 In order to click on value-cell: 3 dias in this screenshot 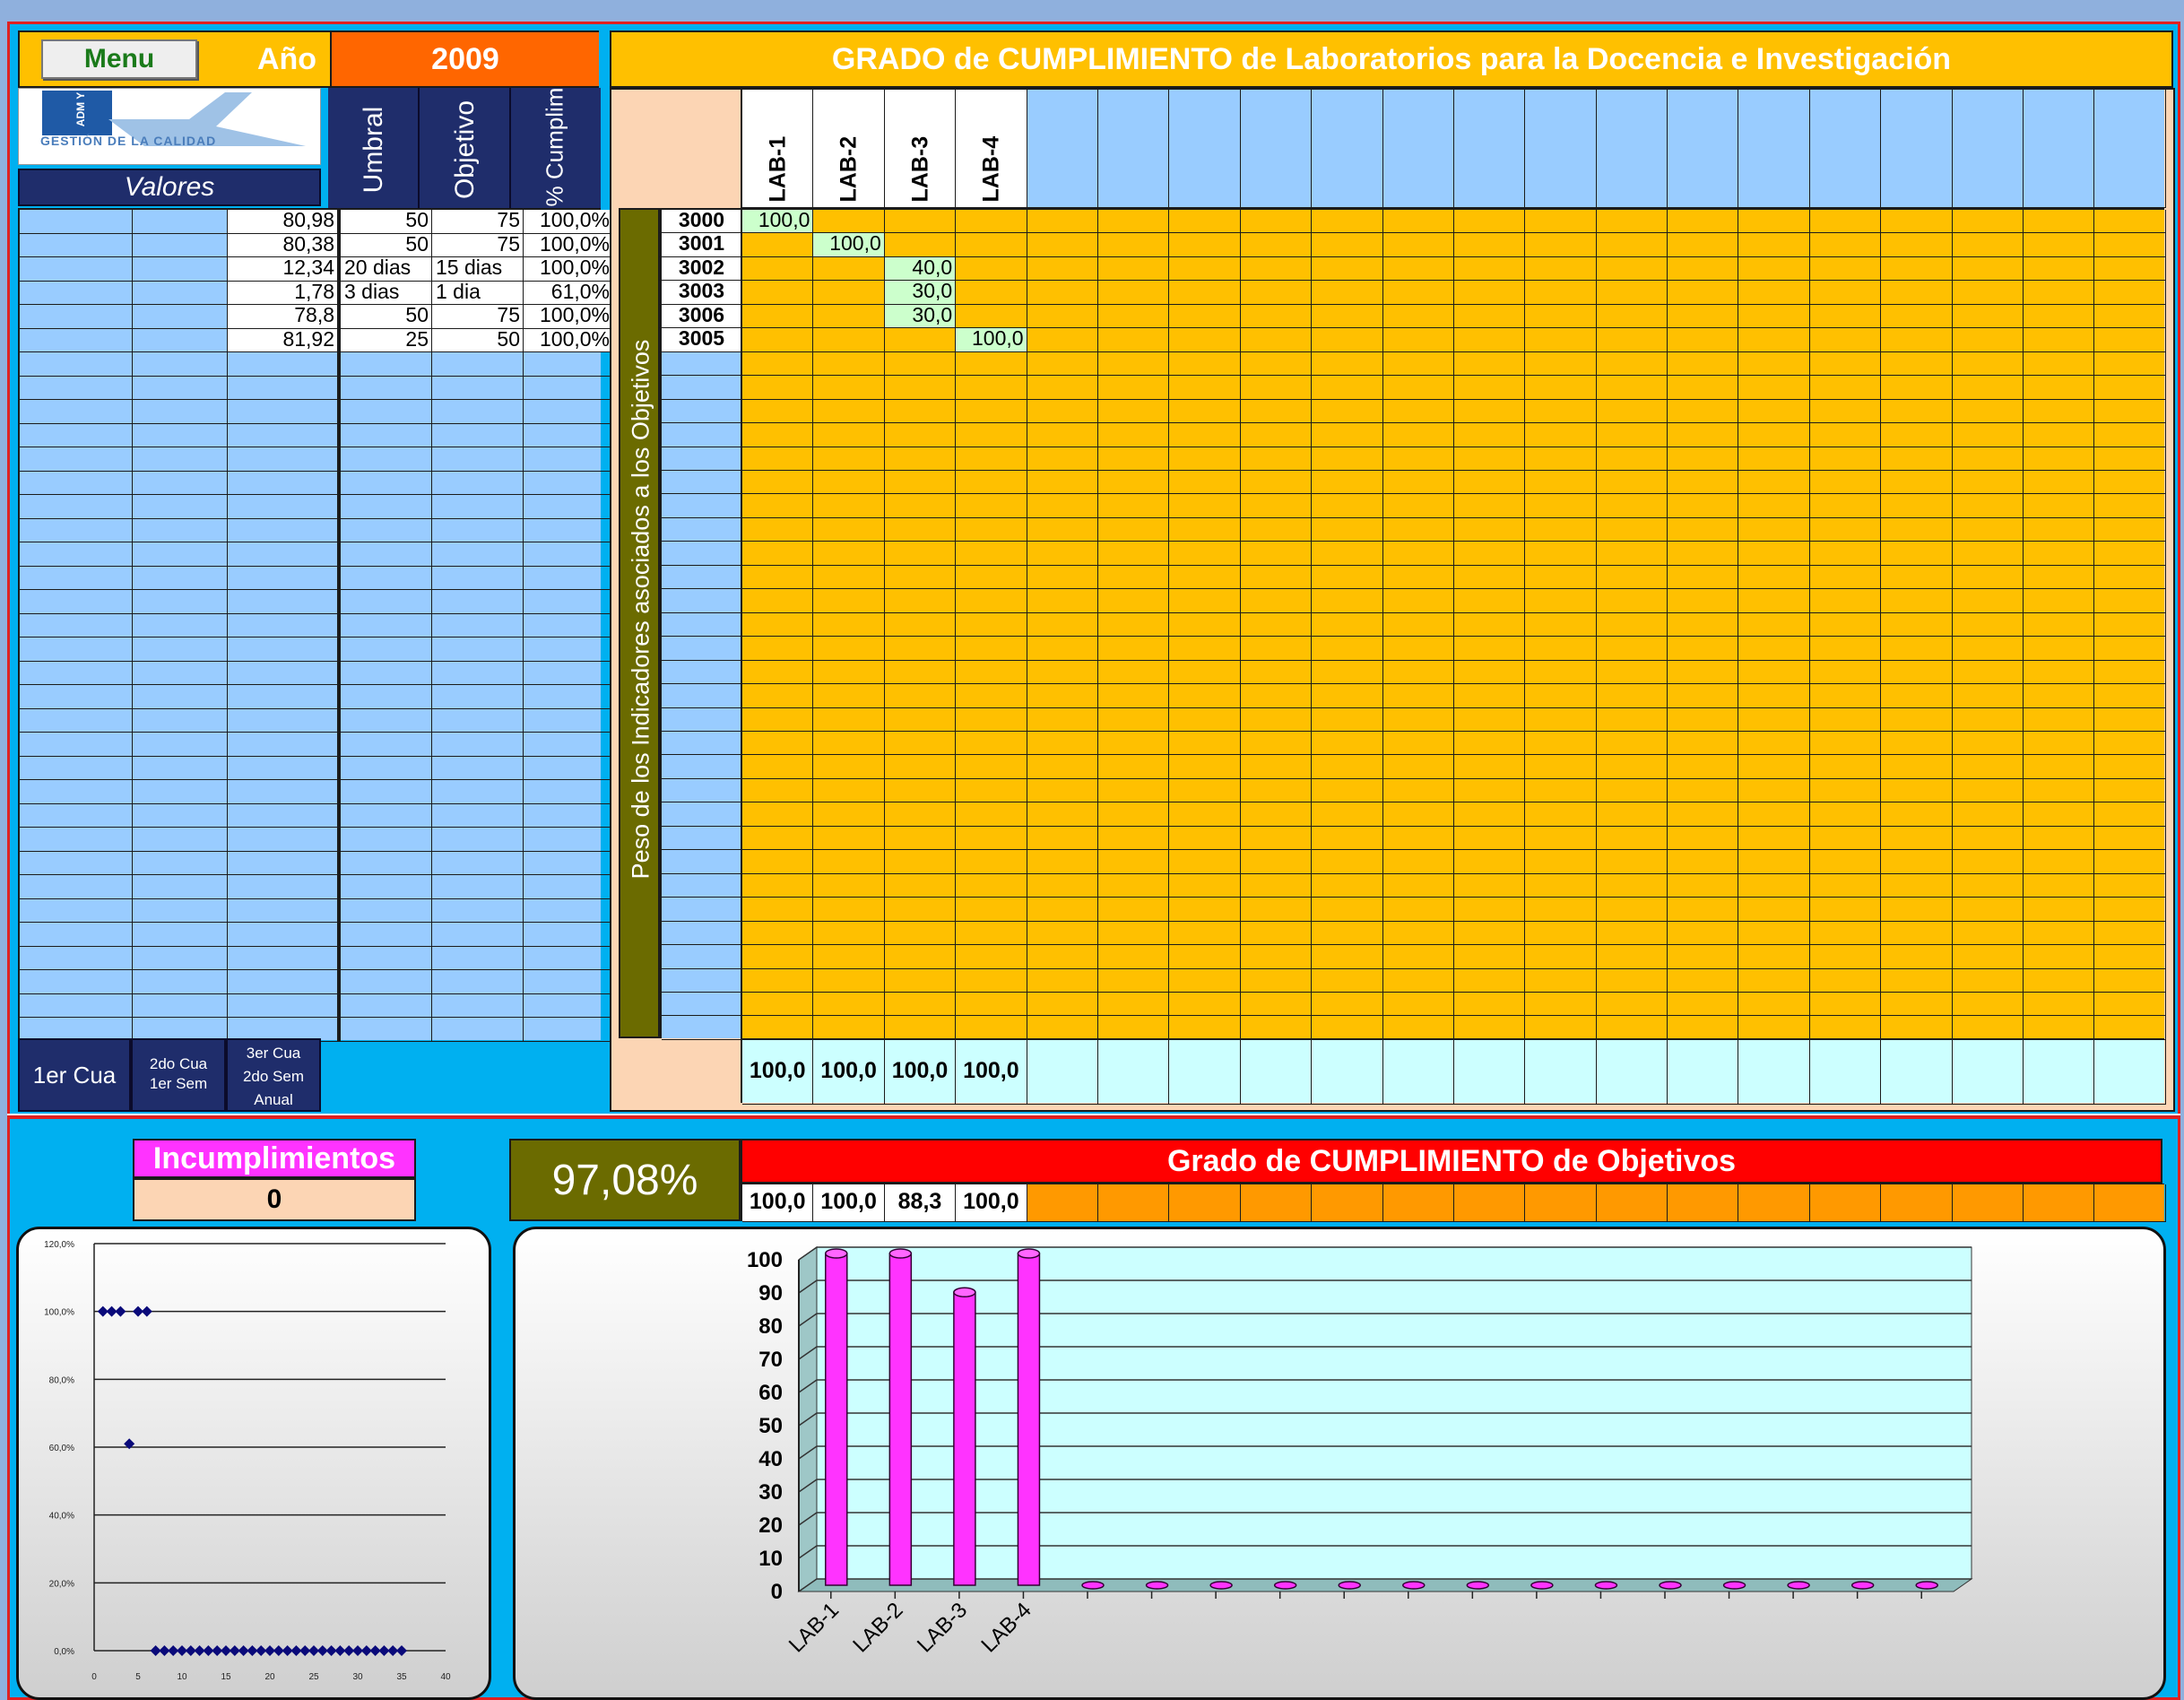, I will do `click(386, 293)`.